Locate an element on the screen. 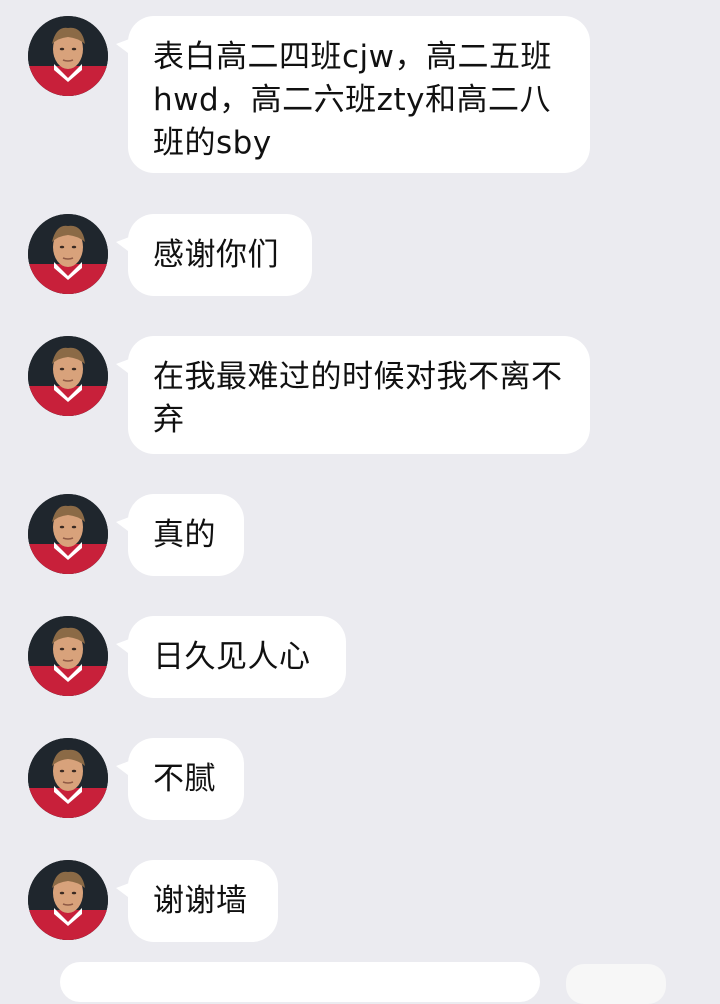  message-text: 日久见人心 is located at coordinates (232, 657).